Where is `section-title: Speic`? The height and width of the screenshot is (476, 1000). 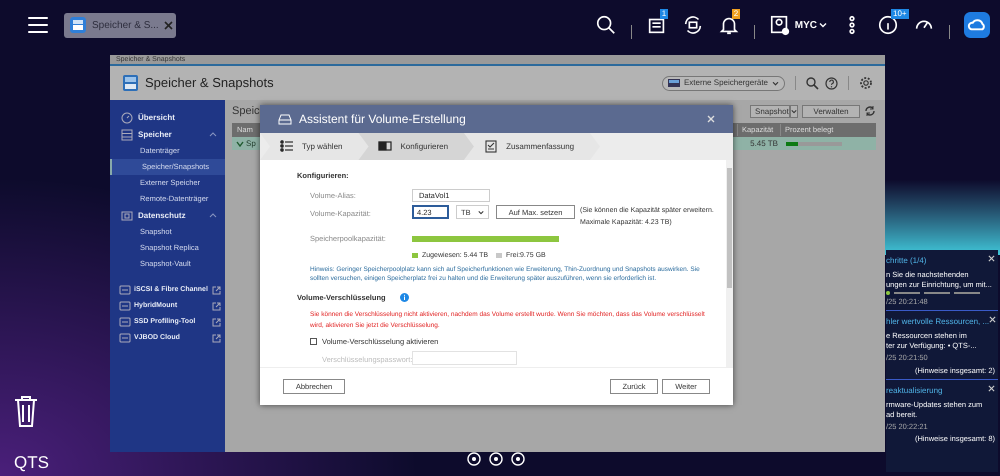
section-title: Speic is located at coordinates (246, 111).